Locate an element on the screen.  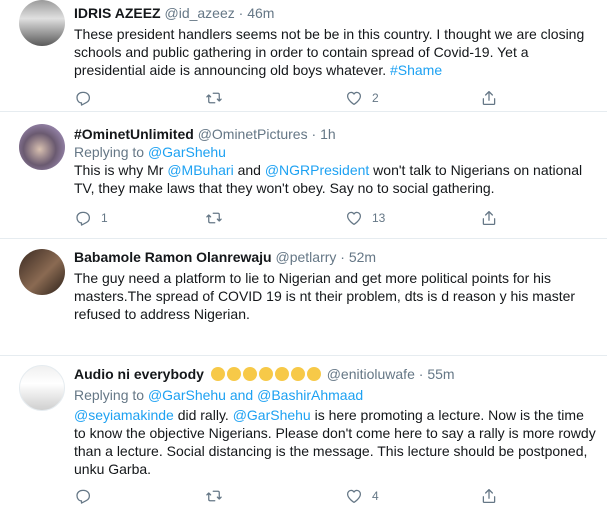
hashtag-link: #Shame is located at coordinates (416, 70).